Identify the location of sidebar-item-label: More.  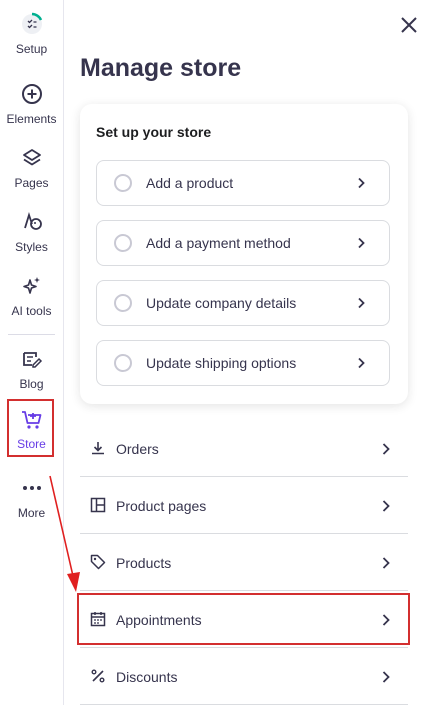
(31, 513).